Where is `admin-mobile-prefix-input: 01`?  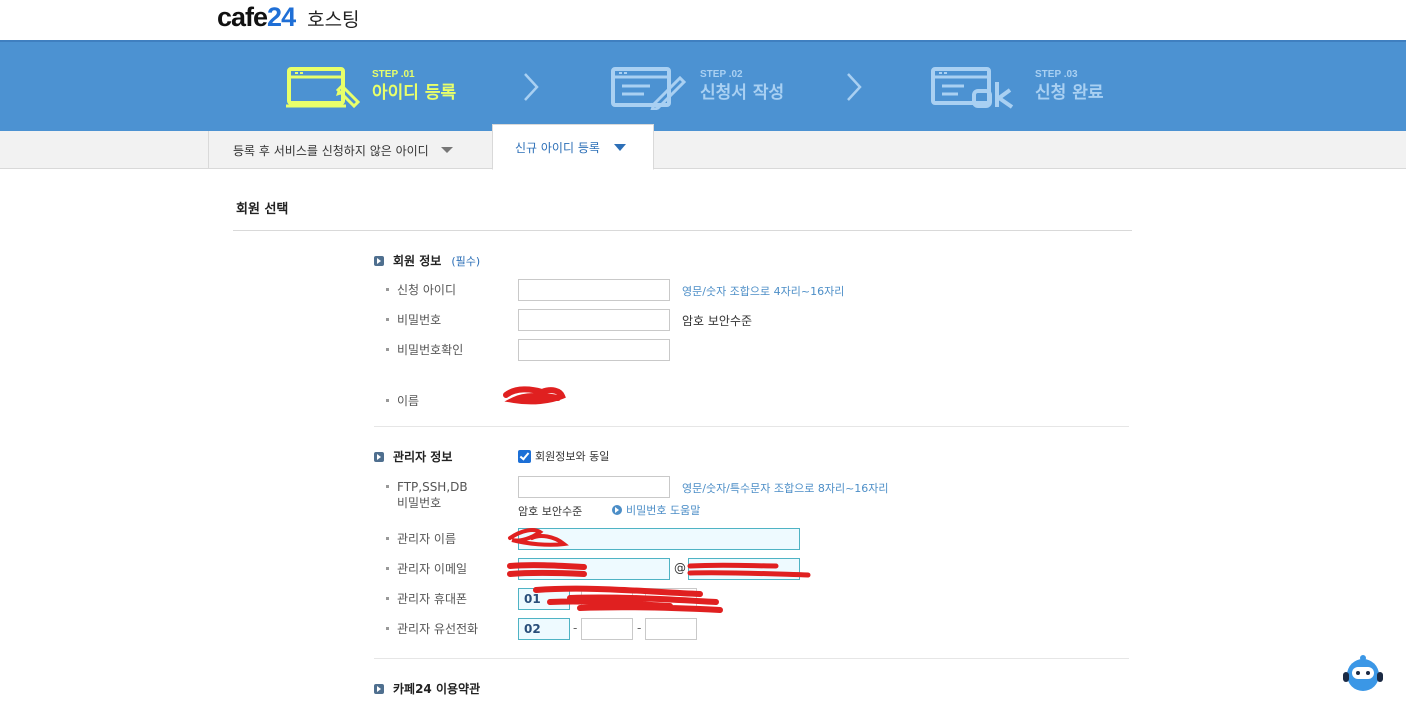
admin-mobile-prefix-input: 01 is located at coordinates (544, 599).